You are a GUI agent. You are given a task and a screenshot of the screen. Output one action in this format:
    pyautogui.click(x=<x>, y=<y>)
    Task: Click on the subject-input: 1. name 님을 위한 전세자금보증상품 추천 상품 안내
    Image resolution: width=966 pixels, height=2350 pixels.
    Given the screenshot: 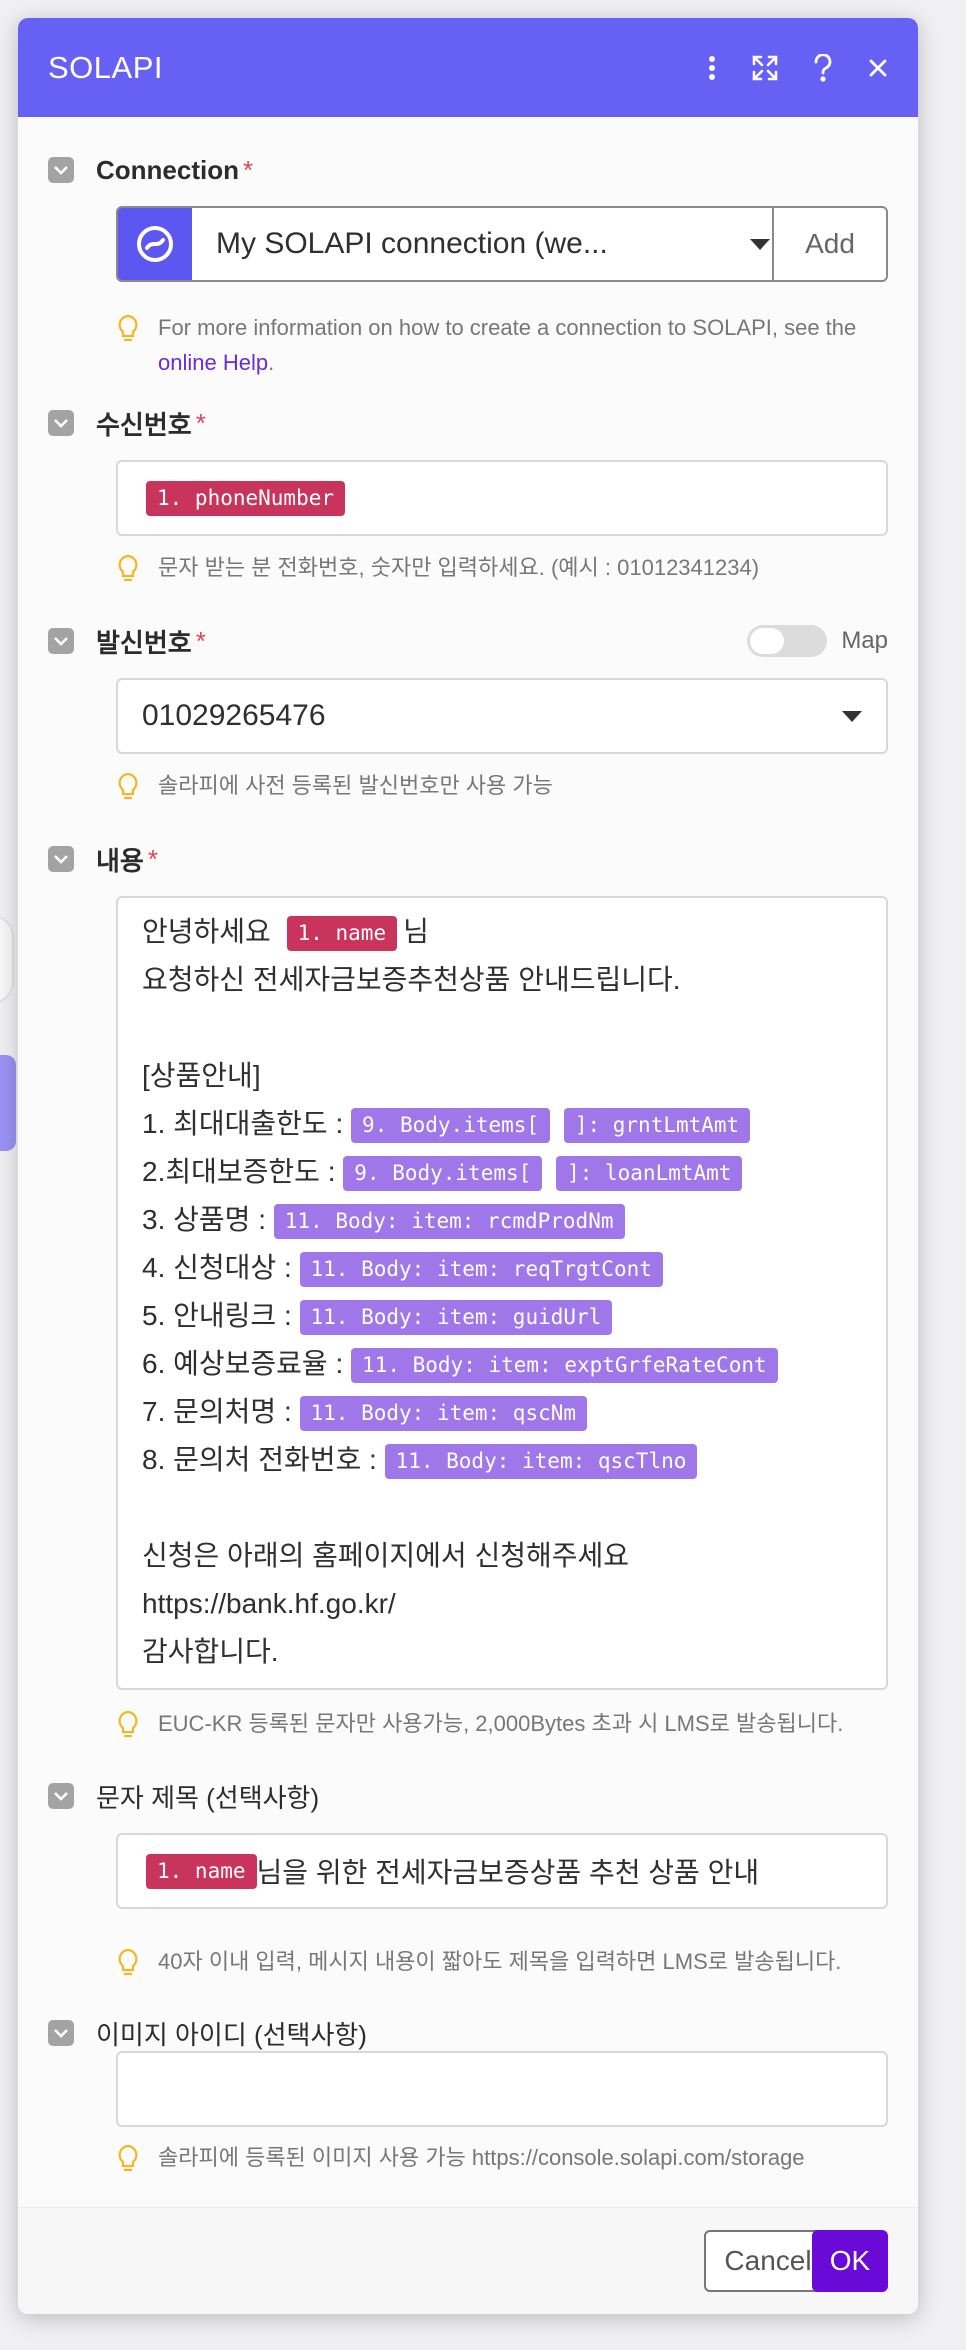 What is the action you would take?
    pyautogui.click(x=502, y=1871)
    